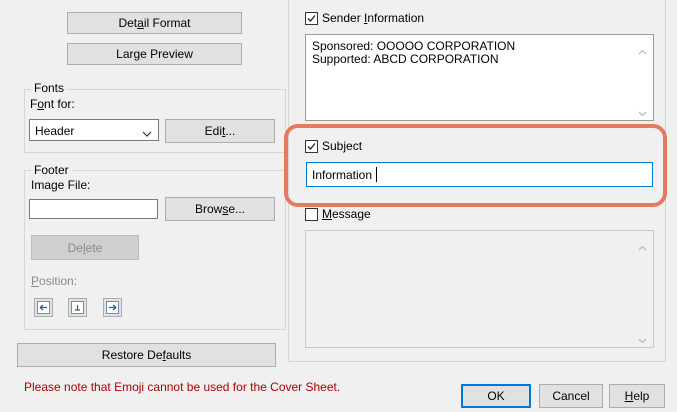  What do you see at coordinates (342, 175) in the screenshot?
I see `subject-value: Information` at bounding box center [342, 175].